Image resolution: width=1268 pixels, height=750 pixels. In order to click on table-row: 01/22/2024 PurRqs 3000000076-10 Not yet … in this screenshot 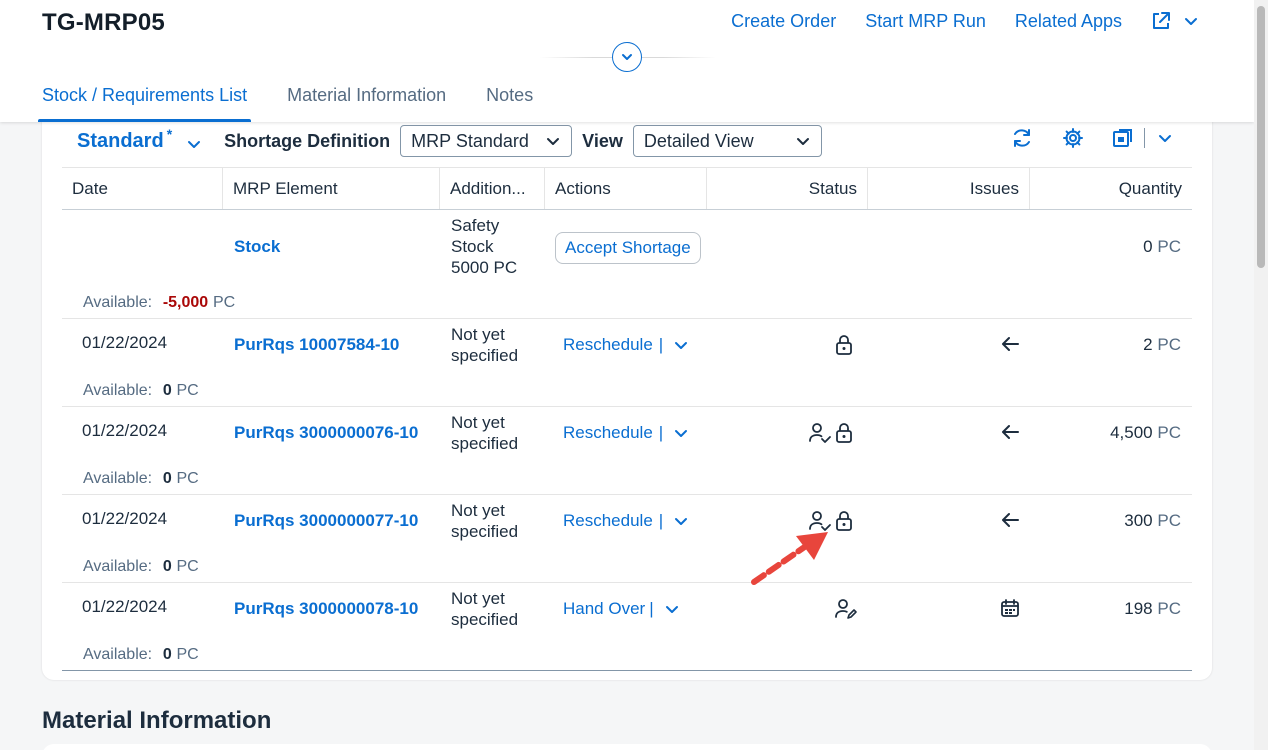, I will do `click(627, 451)`.